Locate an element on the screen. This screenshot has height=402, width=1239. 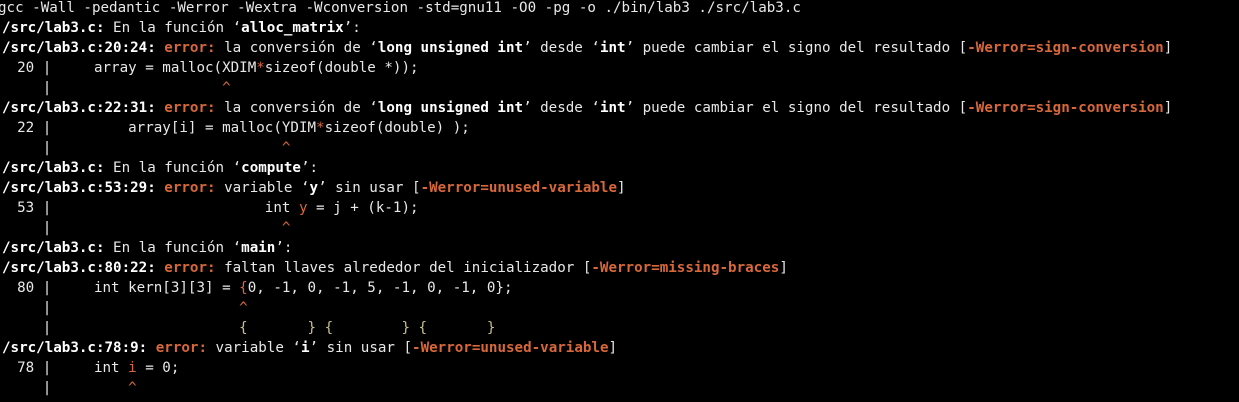
source-code: 0, -1, 0, -1, 5, -1, 0, -1, 0}; is located at coordinates (380, 288).